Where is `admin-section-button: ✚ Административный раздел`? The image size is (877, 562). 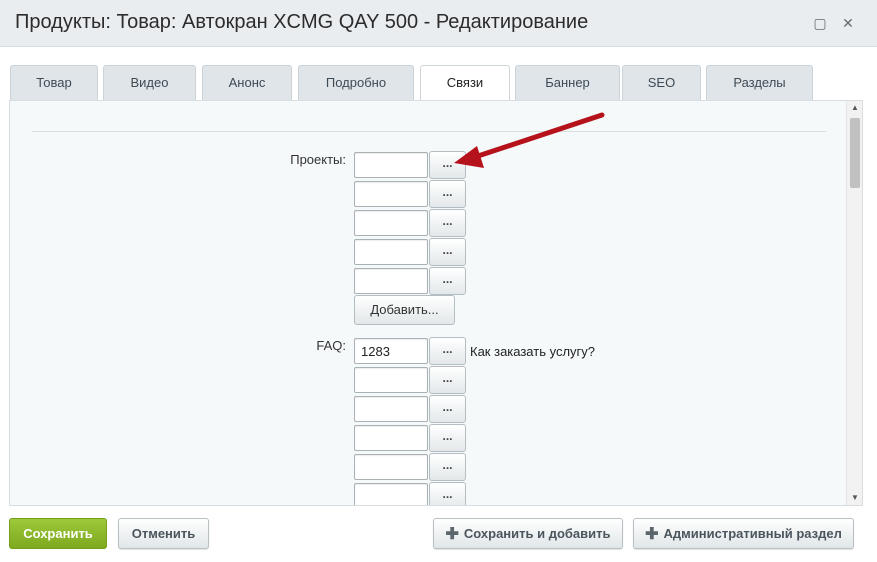 admin-section-button: ✚ Административный раздел is located at coordinates (743, 533).